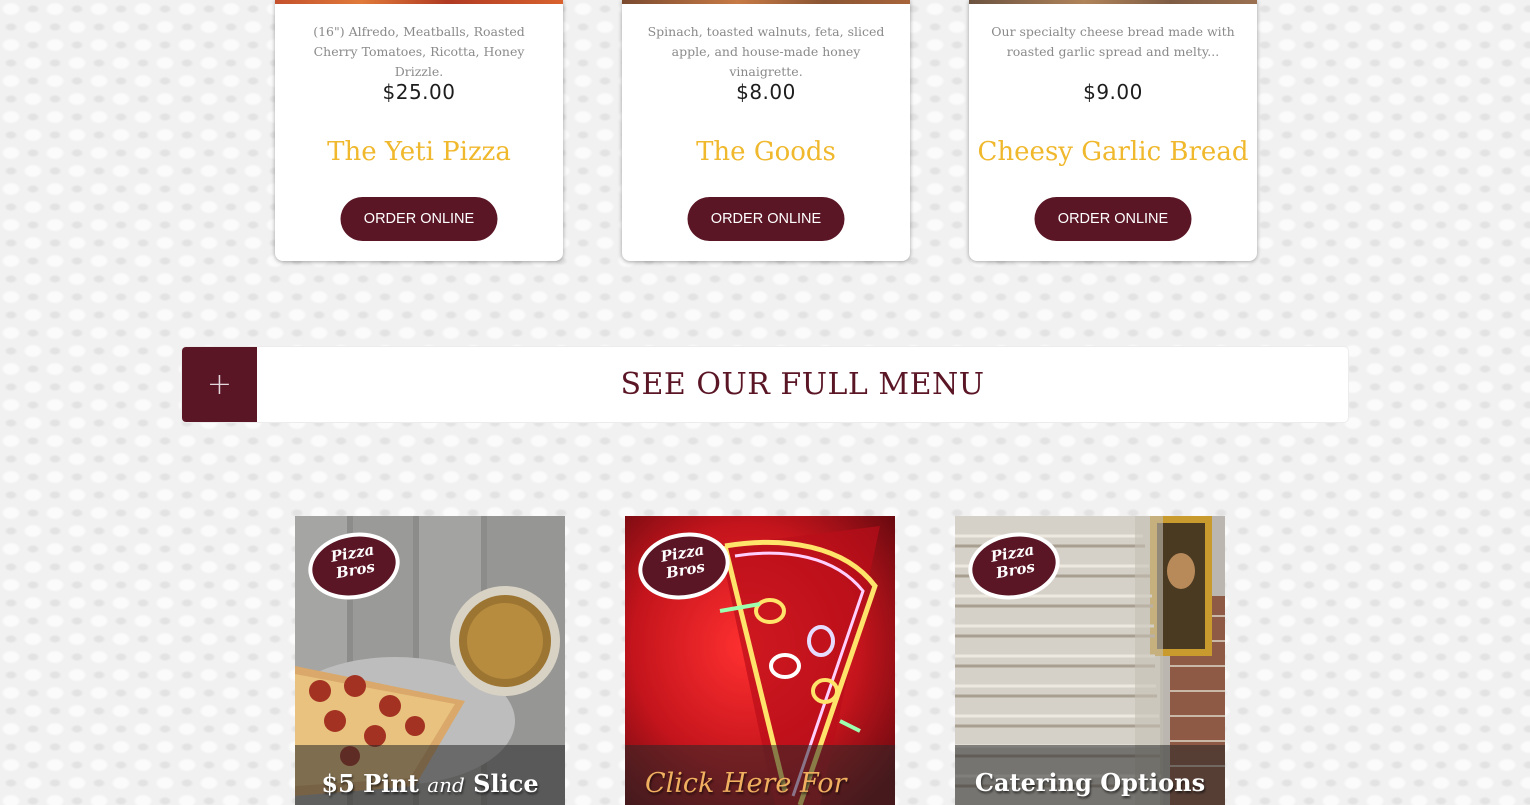 The width and height of the screenshot is (1530, 805). I want to click on full-menu-accordion: + SEE OUR FULL MENU, so click(765, 384).